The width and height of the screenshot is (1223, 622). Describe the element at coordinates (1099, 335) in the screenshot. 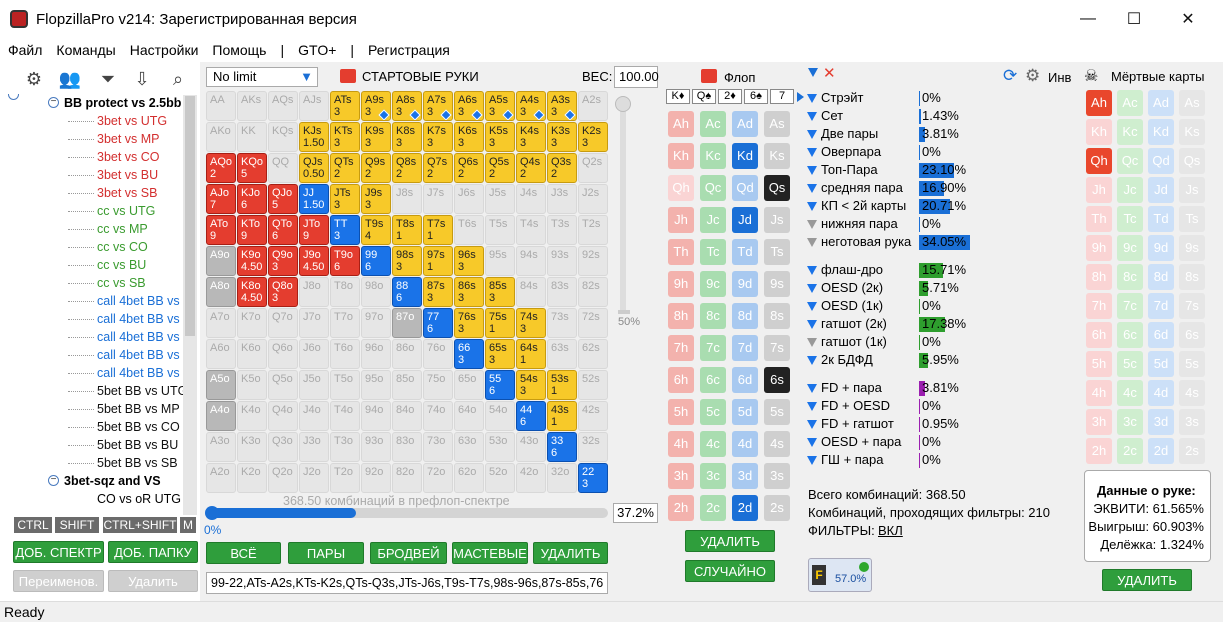

I see `dead-card-6h: 6h` at that location.